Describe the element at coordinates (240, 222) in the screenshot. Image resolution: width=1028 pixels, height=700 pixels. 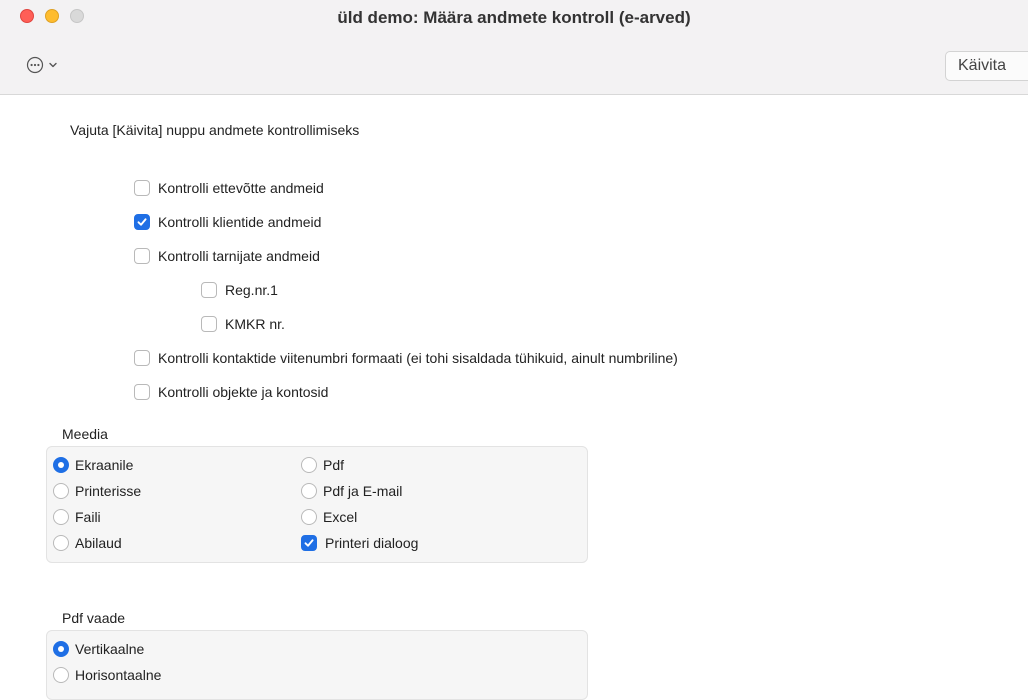
I see `checkbox-label: Kontrolli klientide andmeid` at that location.